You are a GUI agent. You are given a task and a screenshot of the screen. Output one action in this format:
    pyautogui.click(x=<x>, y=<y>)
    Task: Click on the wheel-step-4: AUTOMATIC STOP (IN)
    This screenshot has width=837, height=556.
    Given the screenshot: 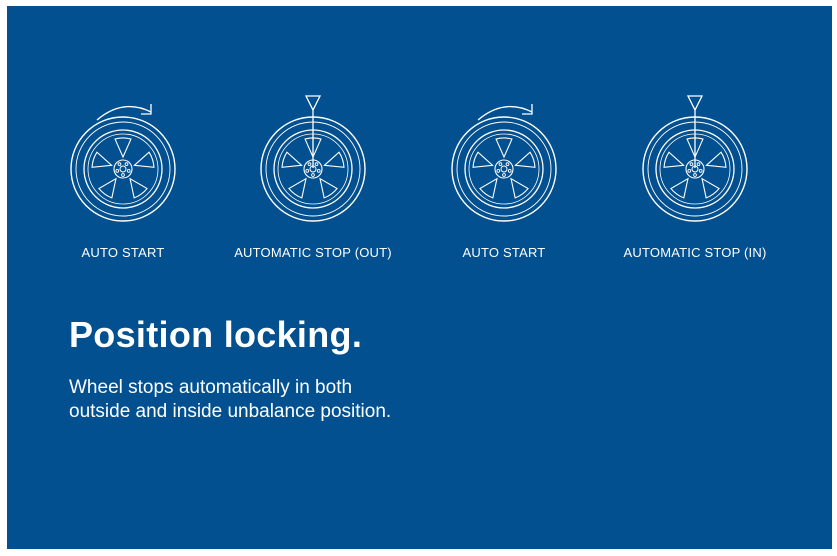 What is the action you would take?
    pyautogui.click(x=695, y=180)
    